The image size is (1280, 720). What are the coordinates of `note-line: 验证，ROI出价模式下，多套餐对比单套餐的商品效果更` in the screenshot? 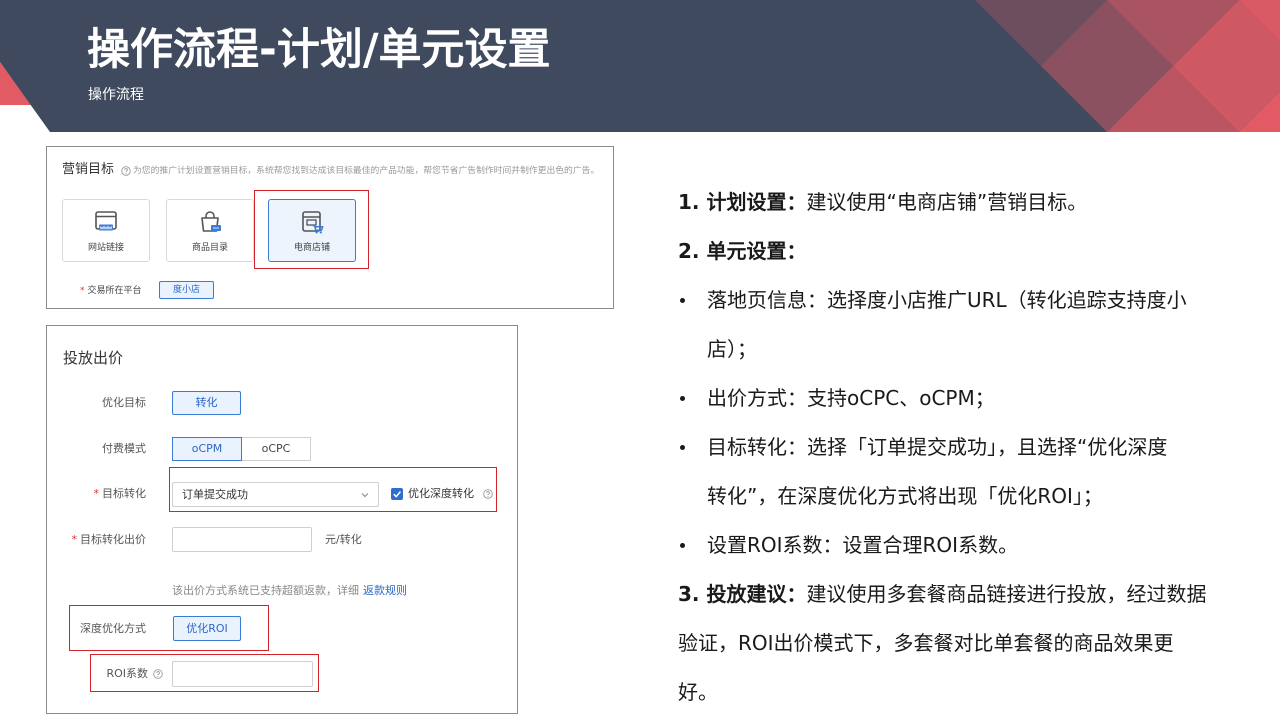 It's located at (926, 643).